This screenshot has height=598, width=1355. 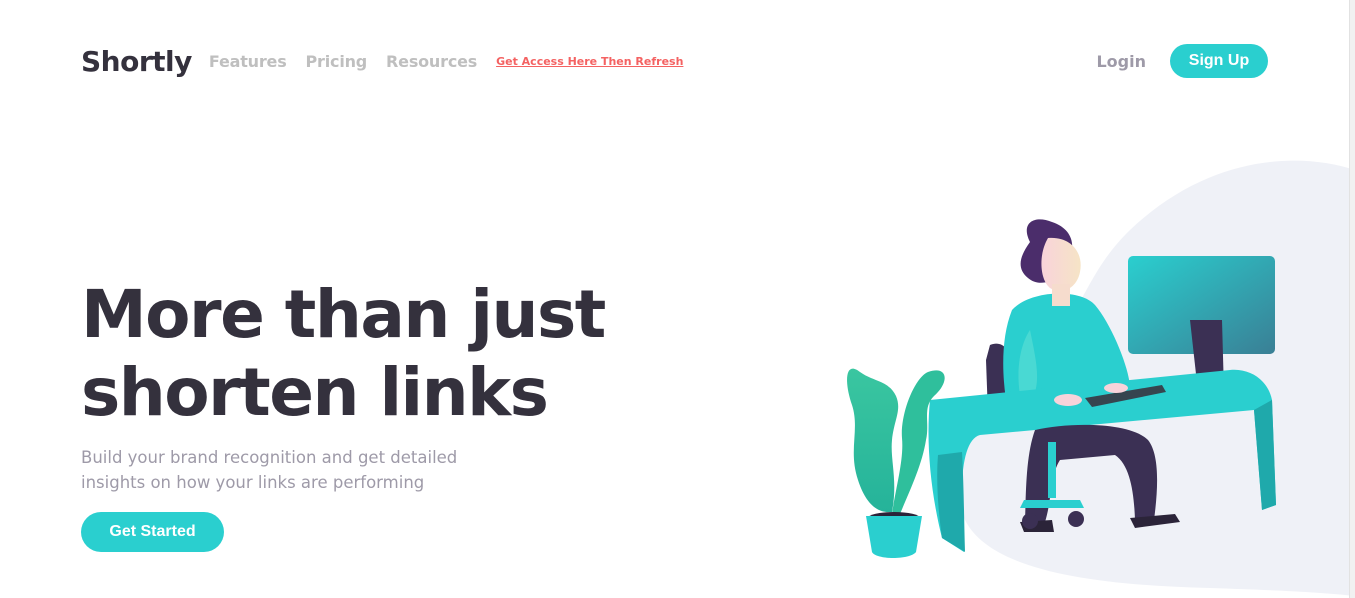 What do you see at coordinates (248, 61) in the screenshot?
I see `nav-features: Features` at bounding box center [248, 61].